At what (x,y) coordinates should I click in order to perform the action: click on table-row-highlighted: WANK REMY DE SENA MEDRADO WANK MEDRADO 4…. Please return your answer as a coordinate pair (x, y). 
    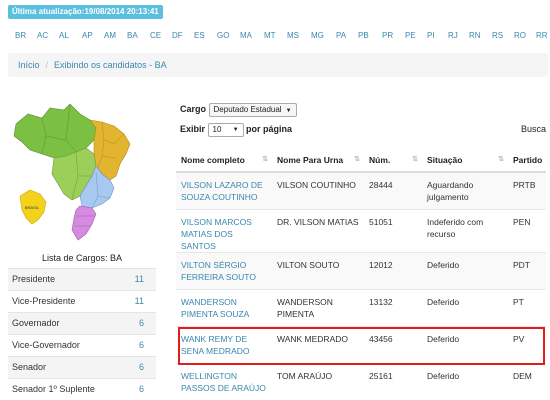
    Looking at the image, I should click on (361, 344).